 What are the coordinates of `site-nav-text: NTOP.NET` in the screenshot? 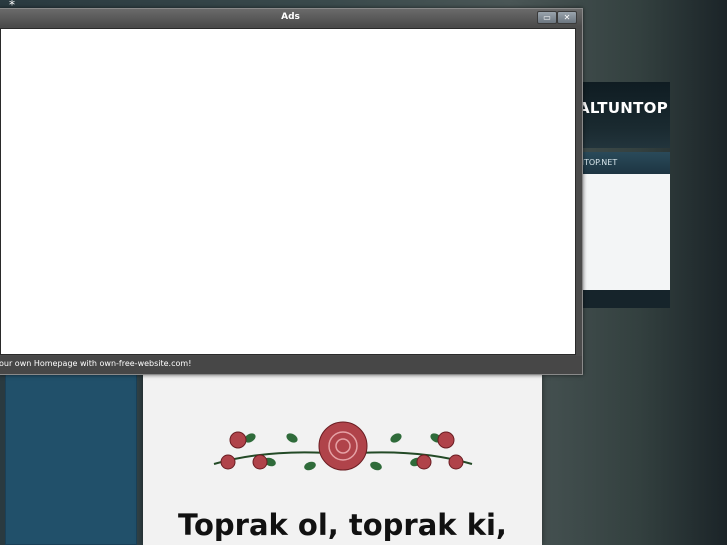 It's located at (597, 162).